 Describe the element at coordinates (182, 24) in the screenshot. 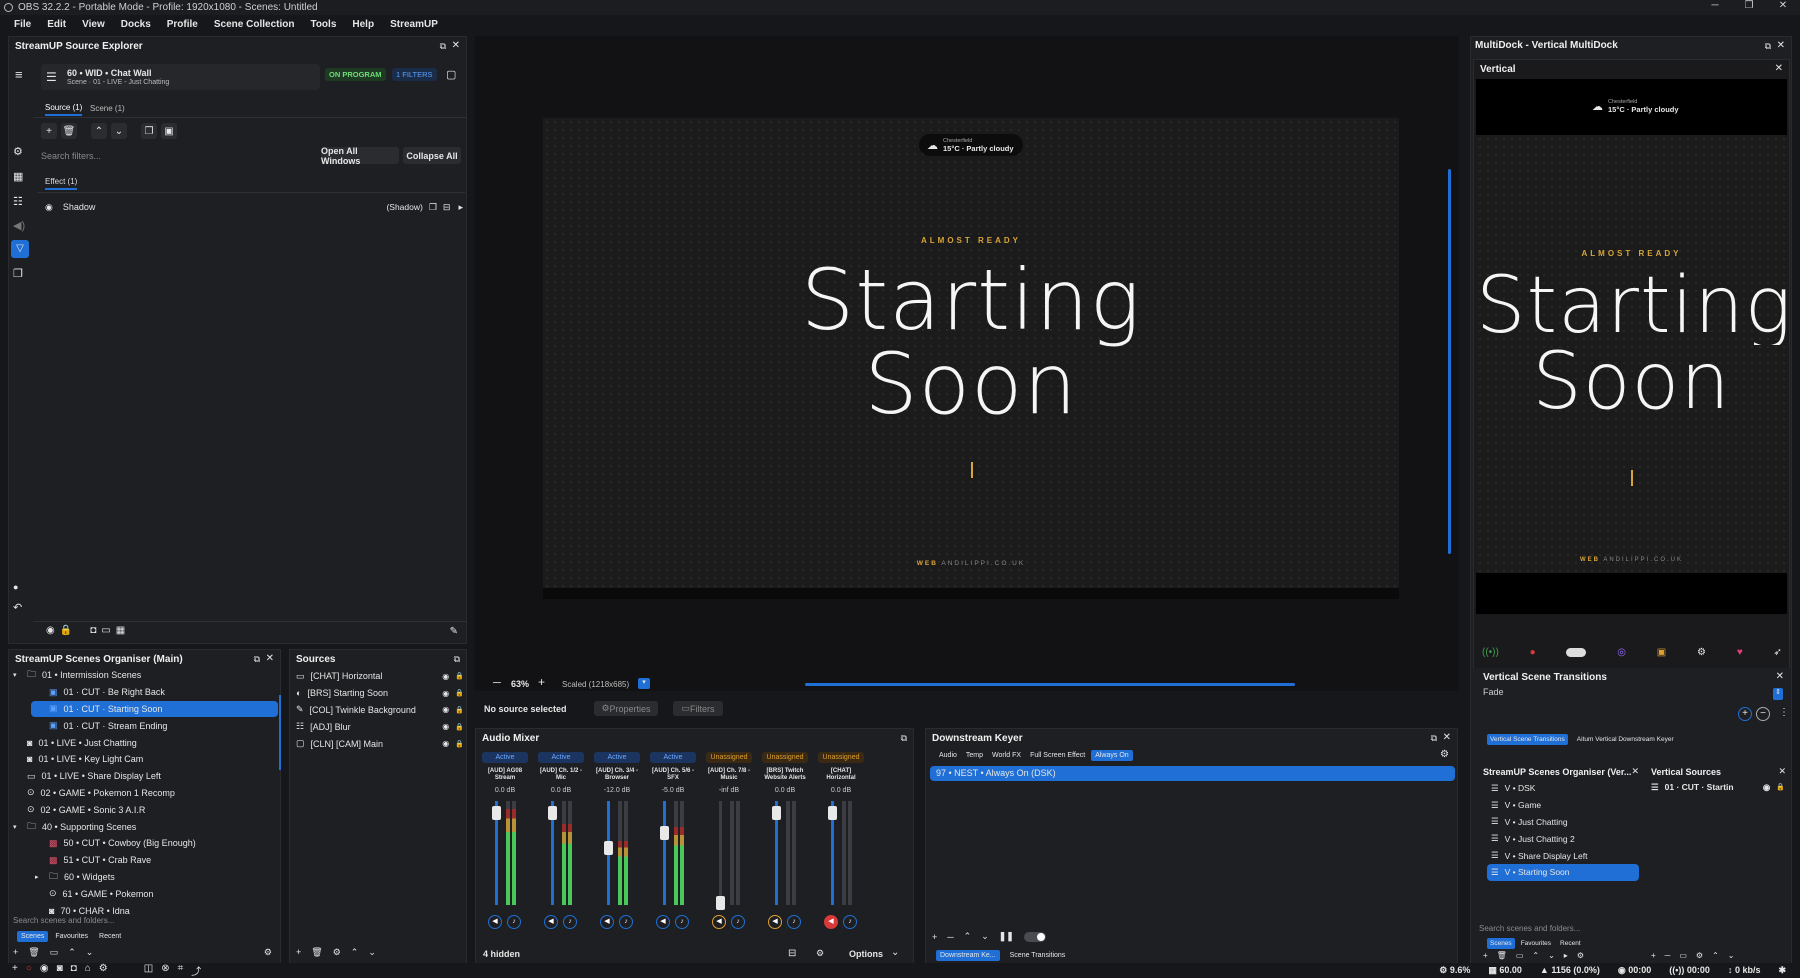

I see `menu-profile: Profile` at that location.